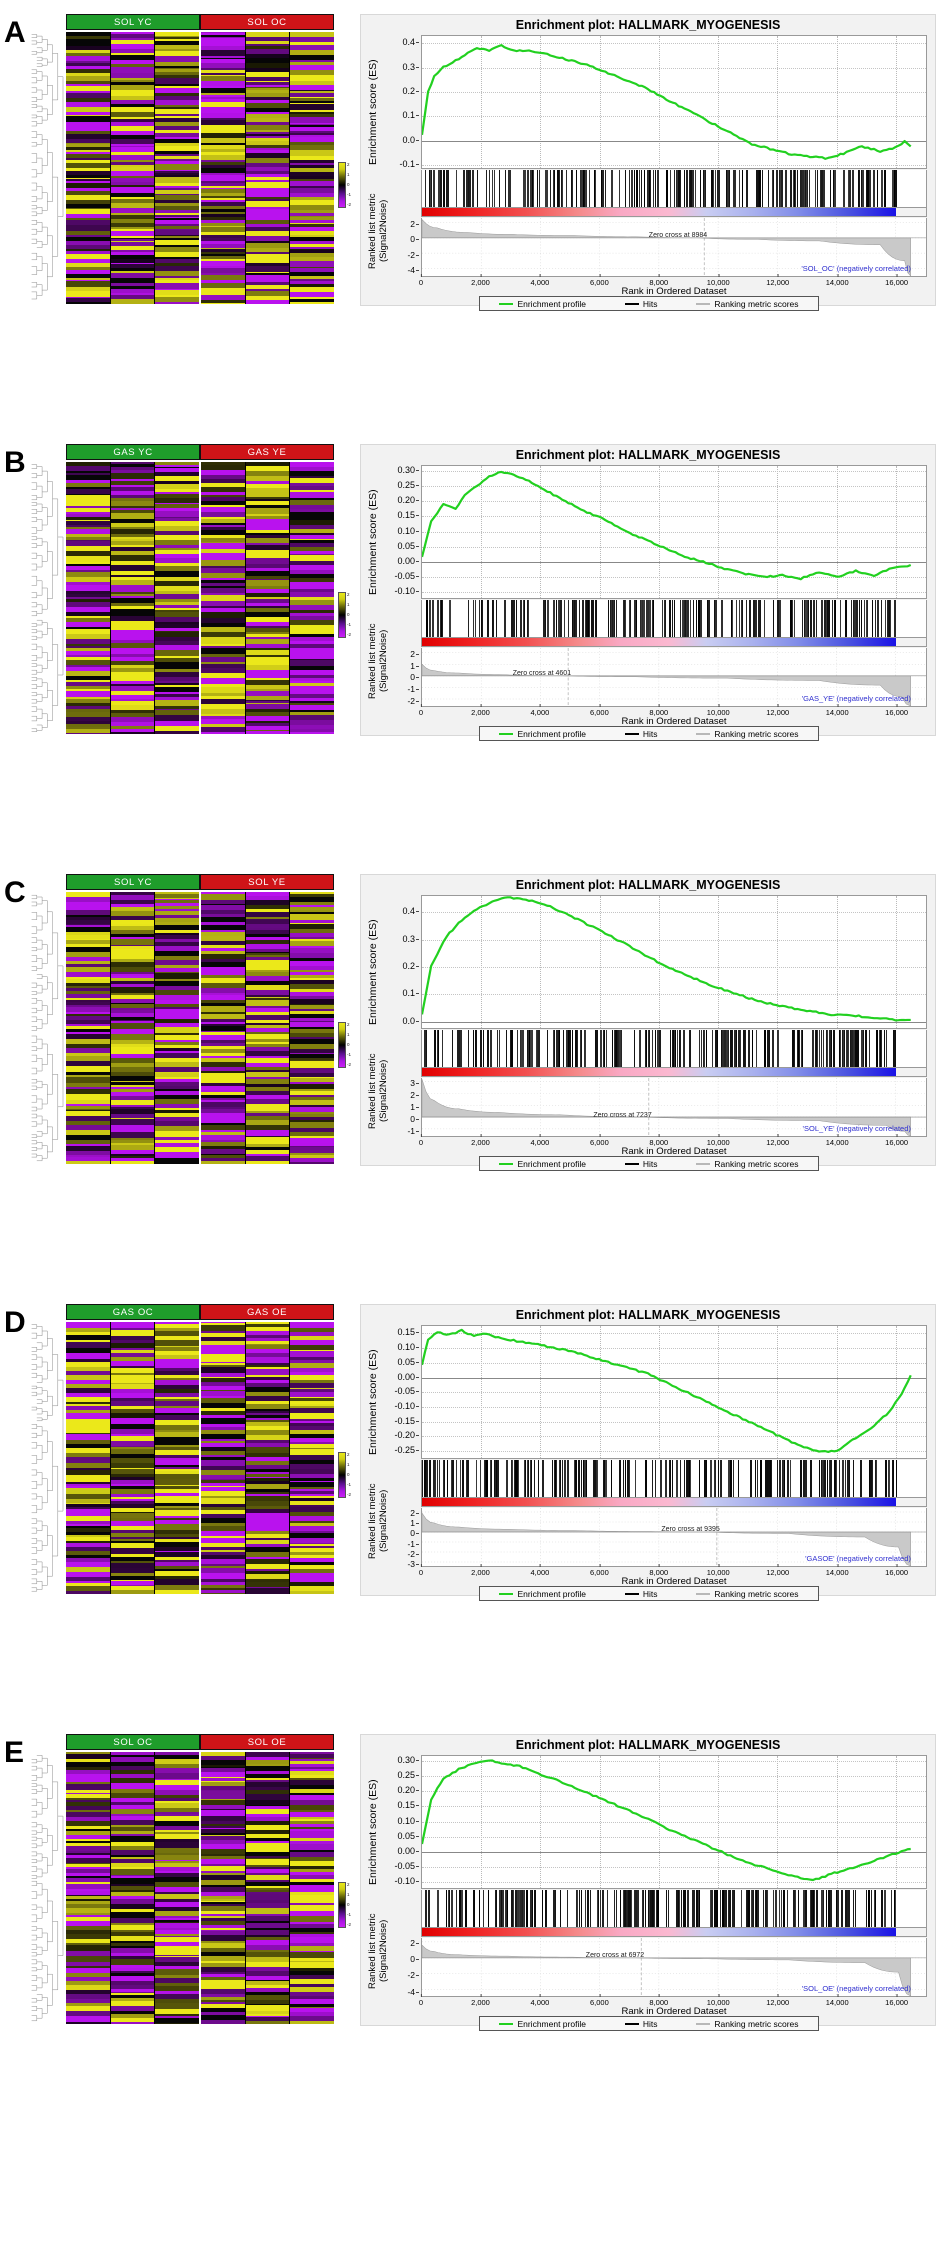 The height and width of the screenshot is (2250, 941). I want to click on es-plot-area, so click(674, 1392).